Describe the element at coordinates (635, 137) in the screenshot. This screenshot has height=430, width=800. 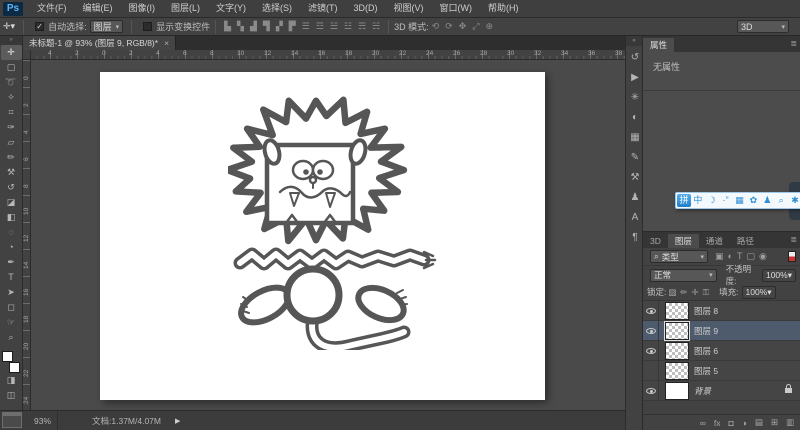
I see `styles-panel-icon: ▦` at that location.